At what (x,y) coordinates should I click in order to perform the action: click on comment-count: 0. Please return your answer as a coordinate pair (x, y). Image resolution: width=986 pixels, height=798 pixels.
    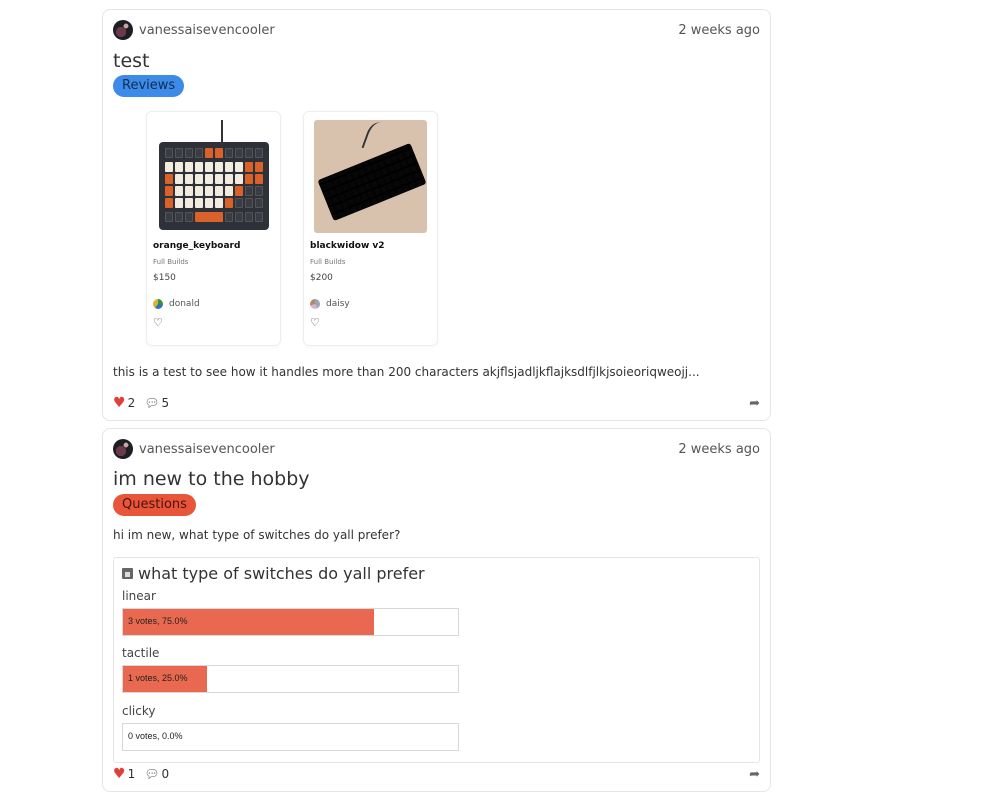
    Looking at the image, I should click on (165, 774).